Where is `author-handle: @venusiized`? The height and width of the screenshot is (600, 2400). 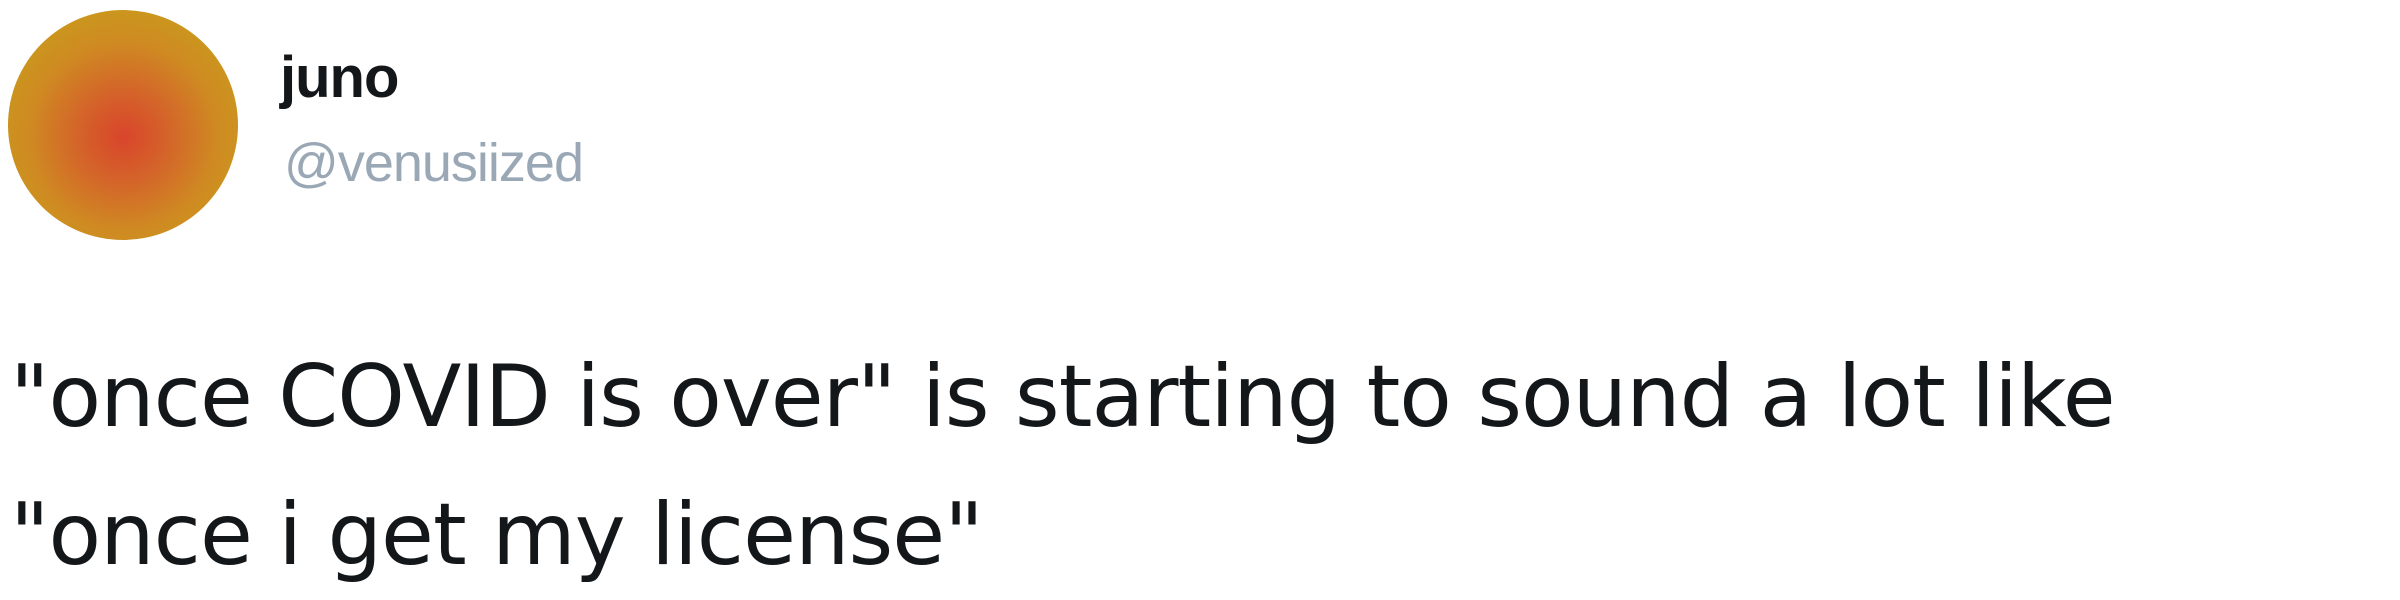
author-handle: @venusiized is located at coordinates (434, 163).